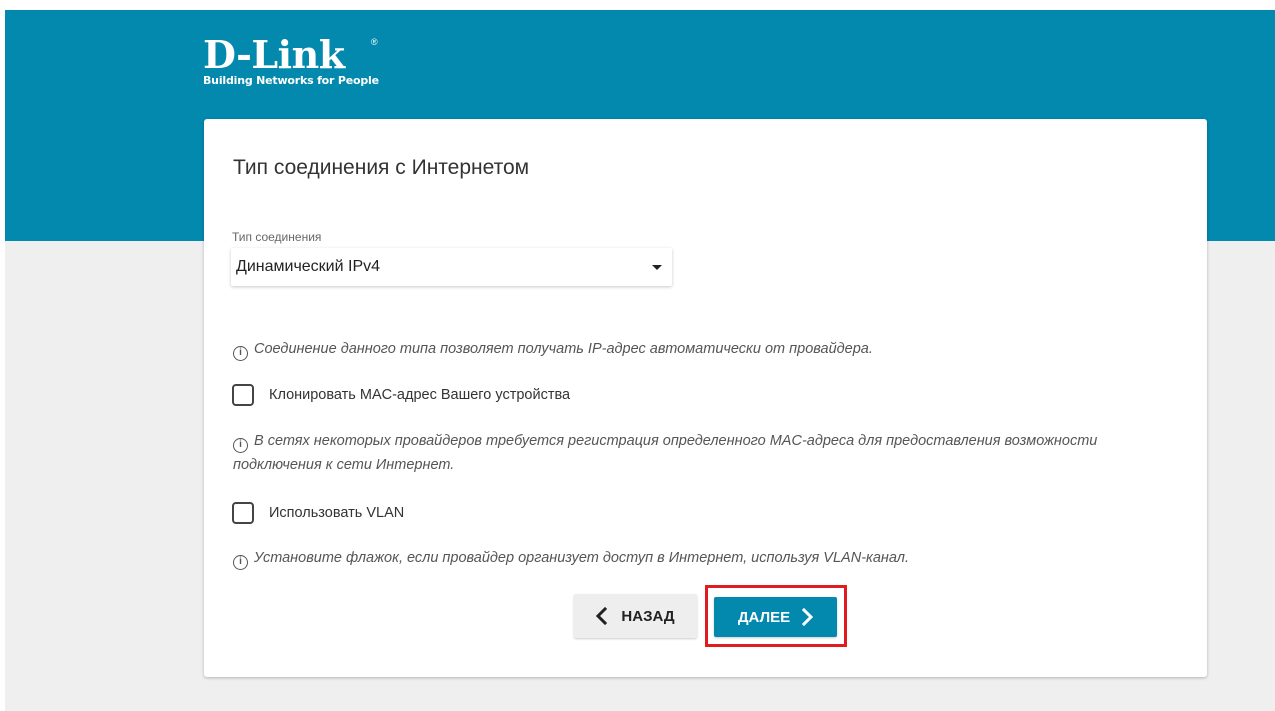  I want to click on connection-type-value: Динамический IPv4, so click(308, 266).